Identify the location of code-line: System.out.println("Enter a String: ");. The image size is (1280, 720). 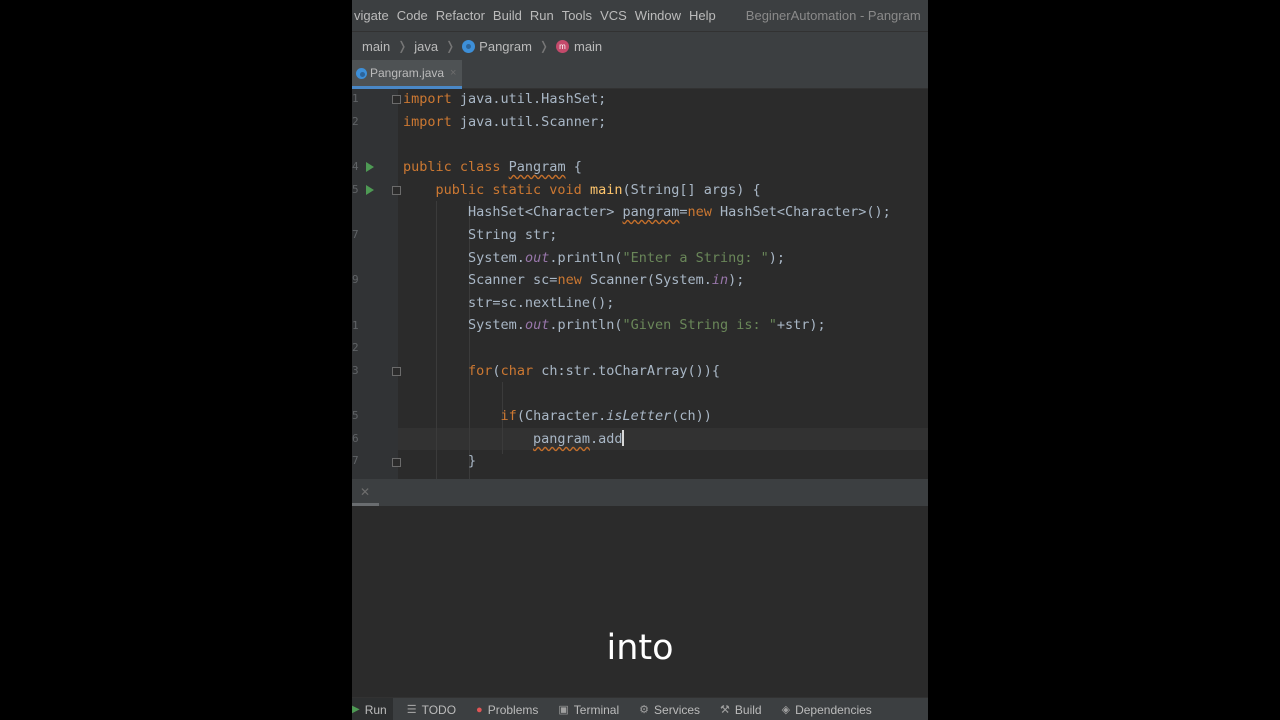
(627, 258).